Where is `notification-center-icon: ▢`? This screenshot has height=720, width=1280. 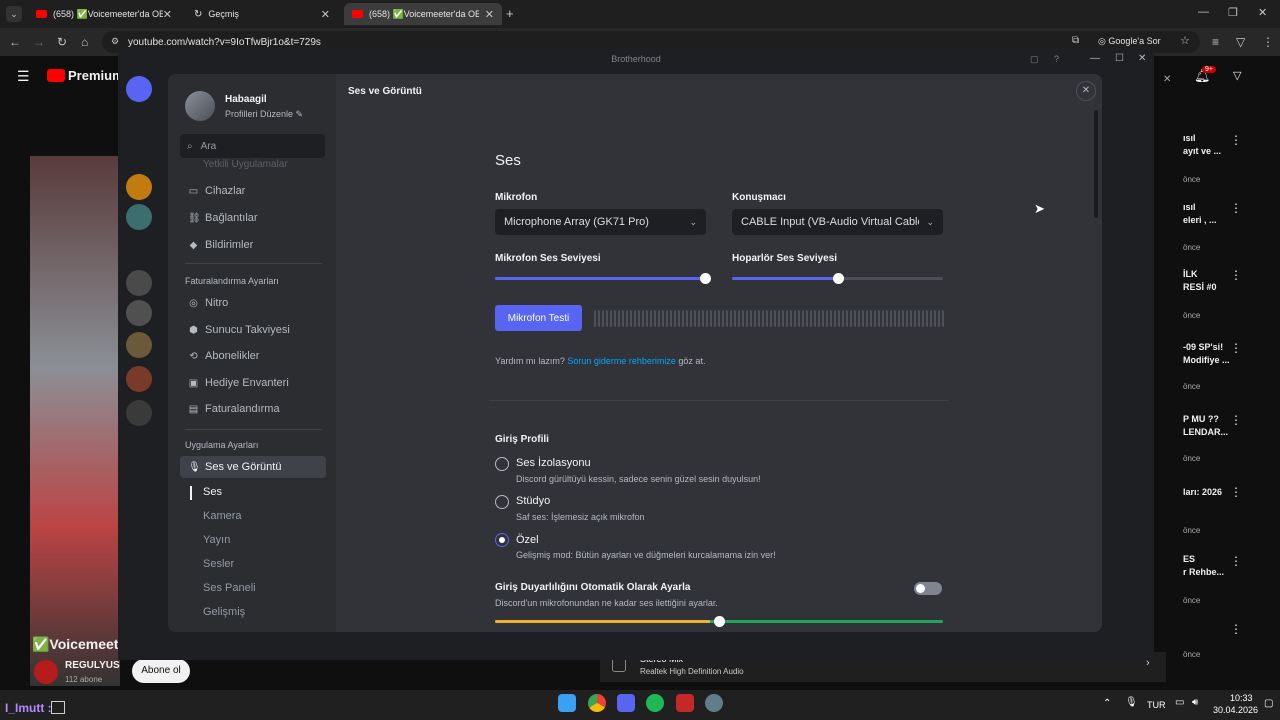 notification-center-icon: ▢ is located at coordinates (1268, 703).